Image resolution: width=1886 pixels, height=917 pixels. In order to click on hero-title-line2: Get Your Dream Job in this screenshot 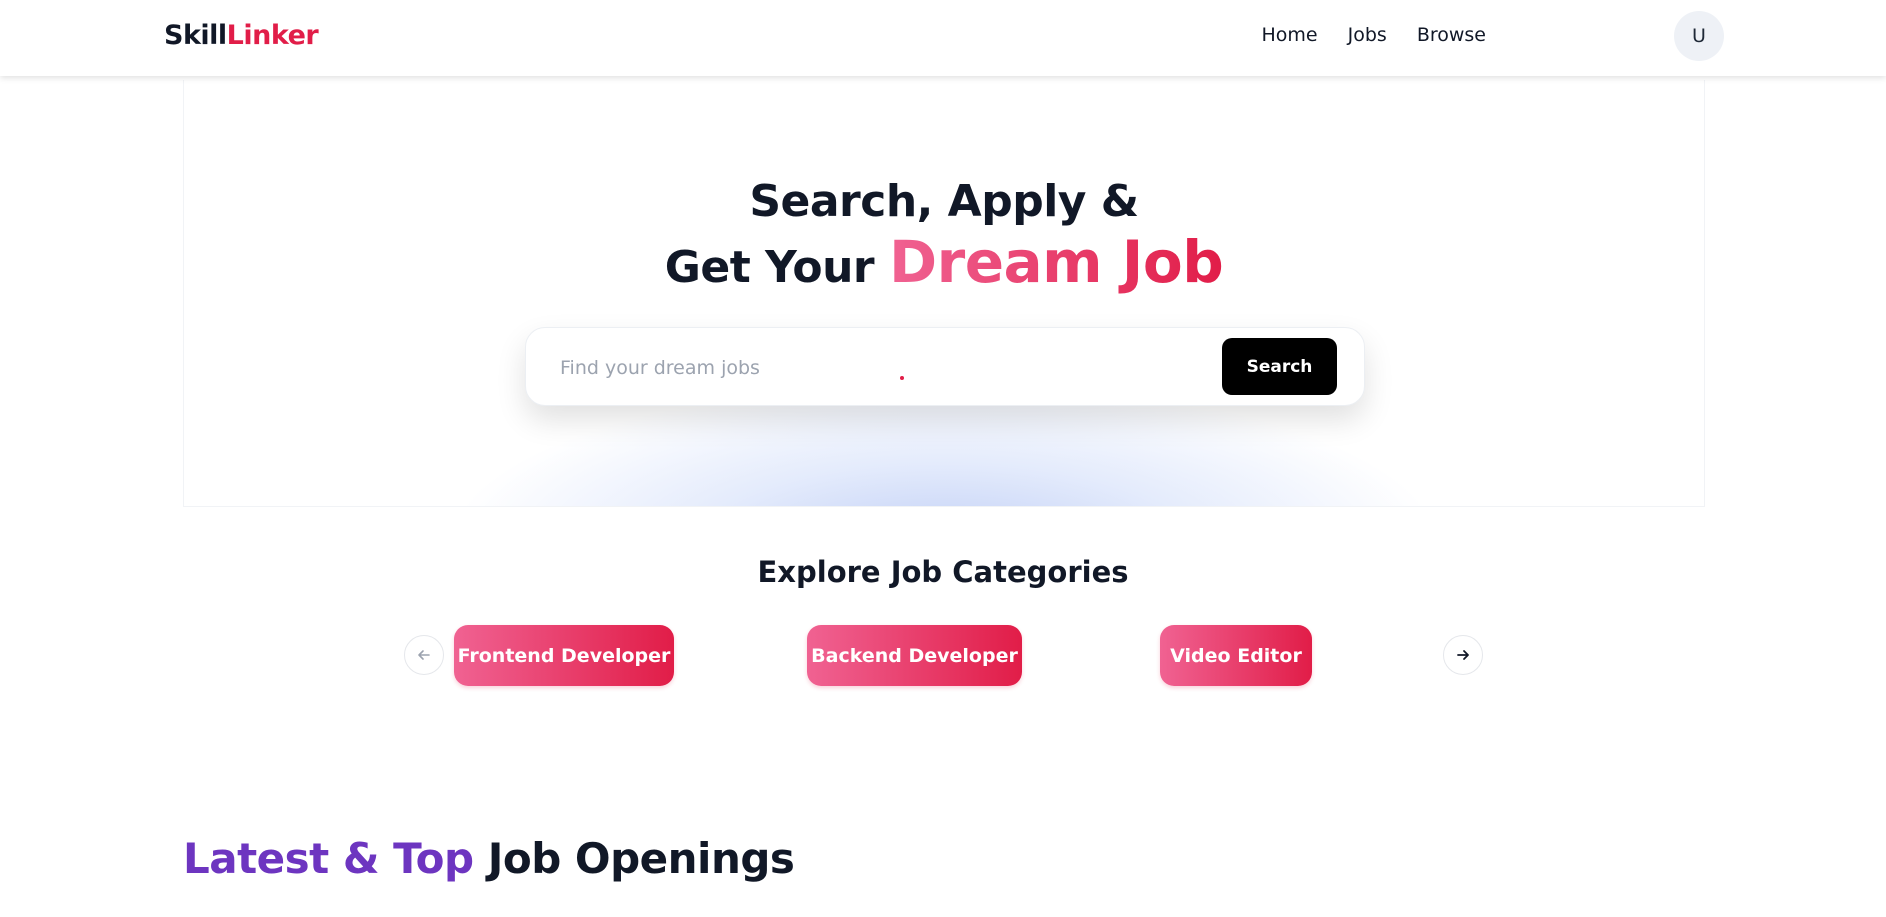, I will do `click(944, 262)`.